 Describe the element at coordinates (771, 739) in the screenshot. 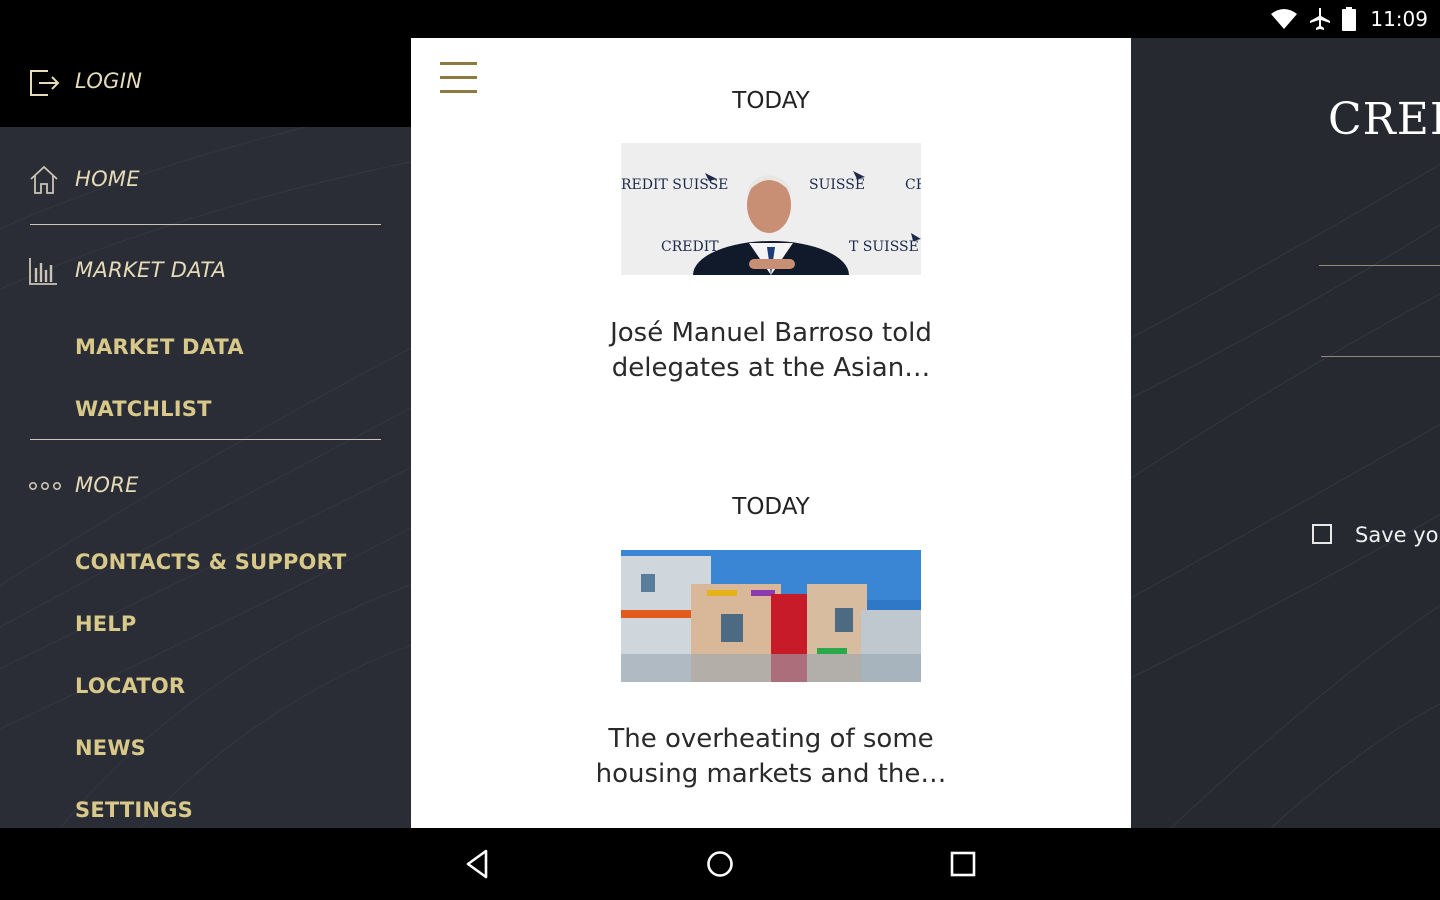

I see `news-headline-line: The overheating of some` at that location.